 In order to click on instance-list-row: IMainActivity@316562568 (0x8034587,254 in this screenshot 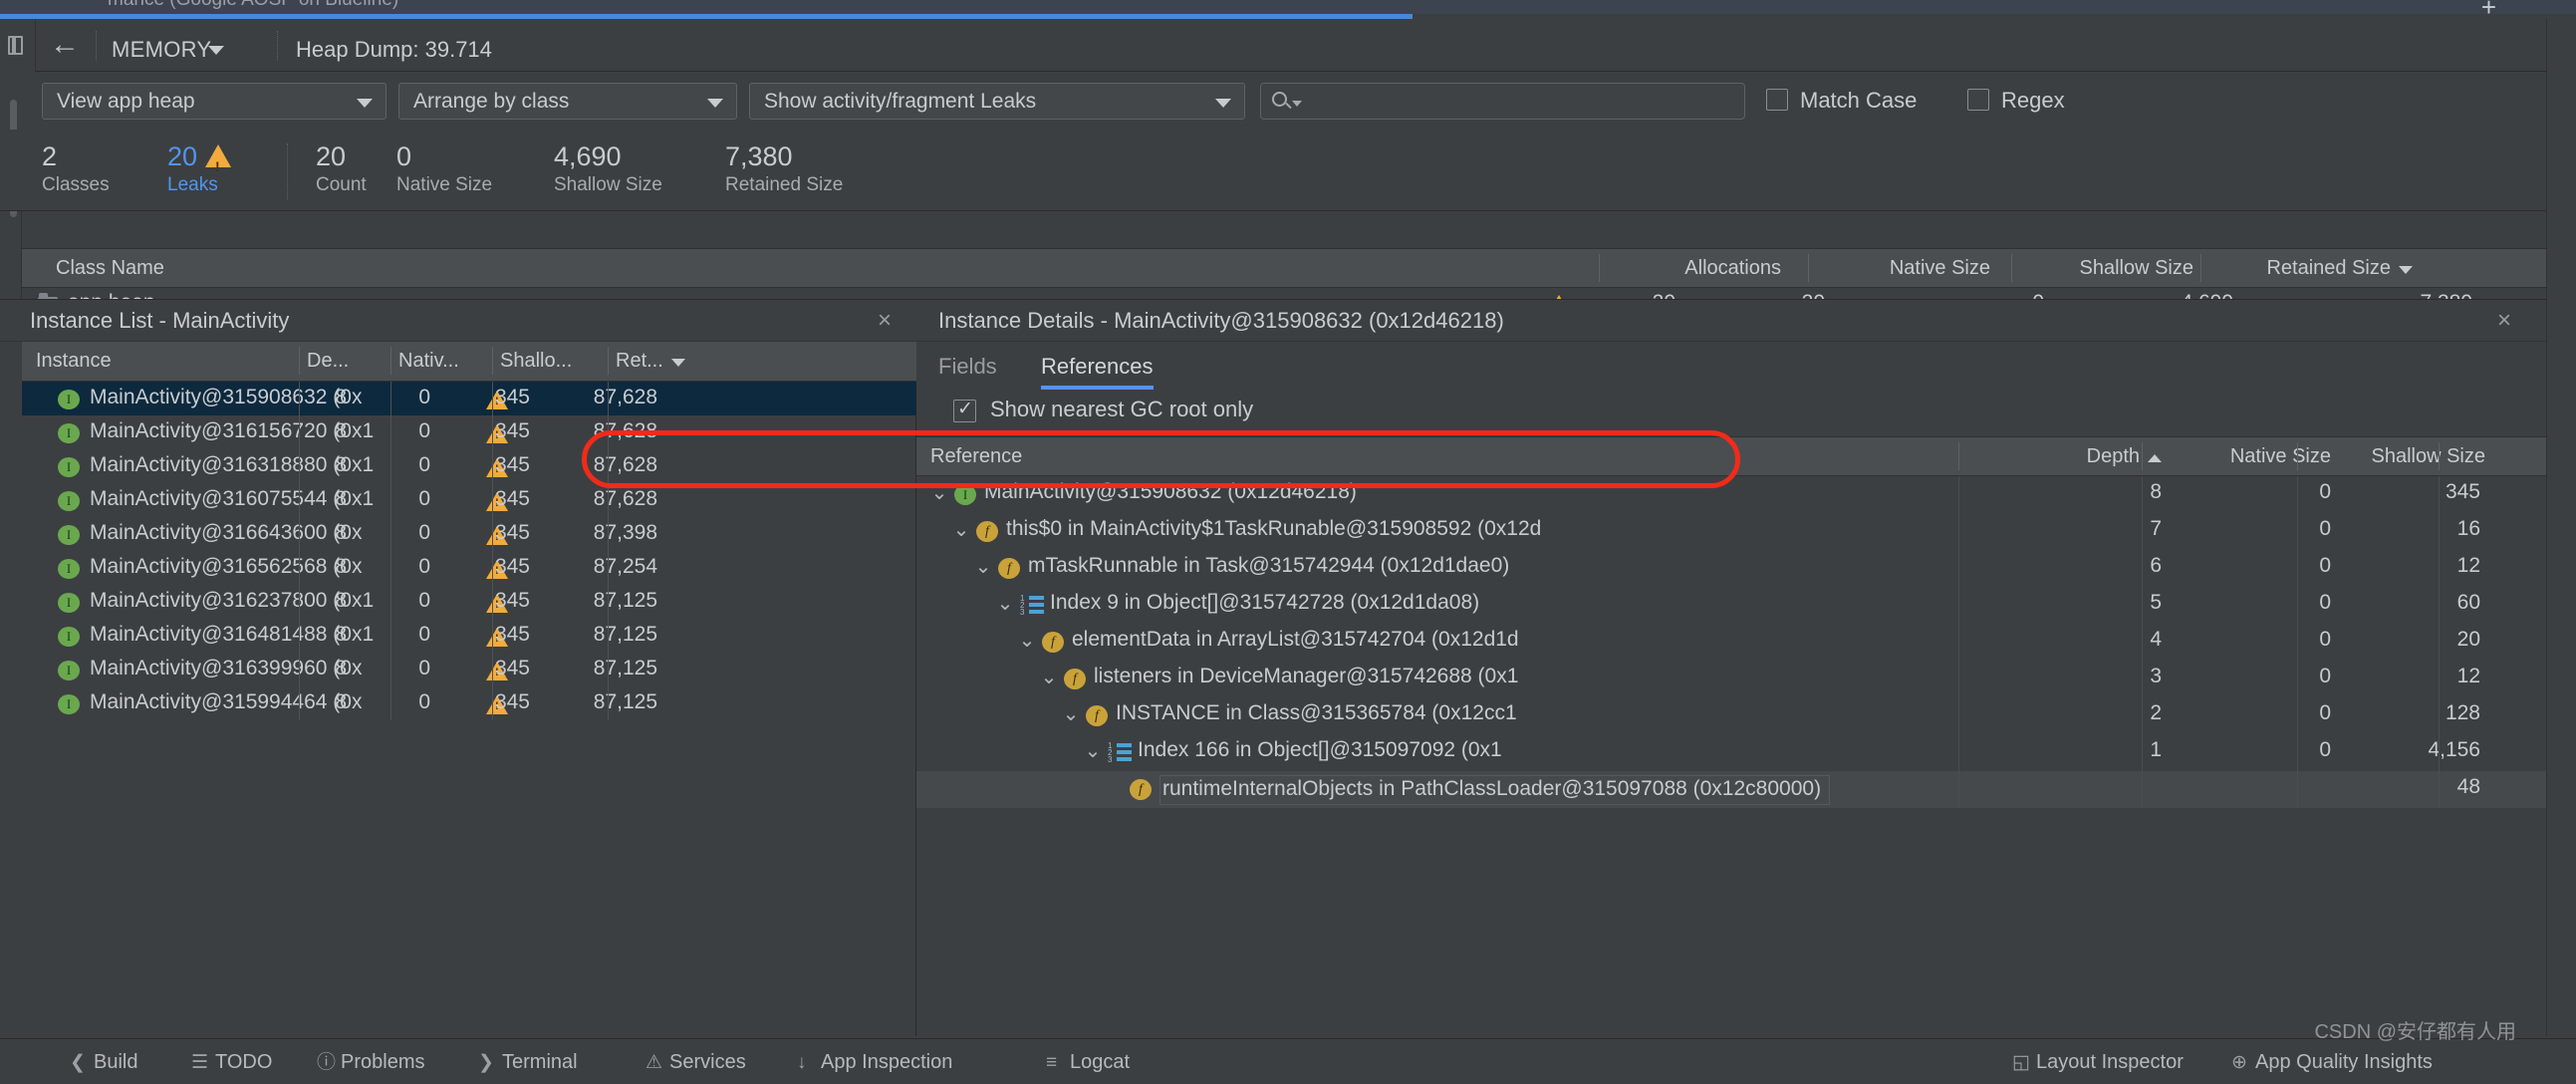, I will do `click(469, 568)`.